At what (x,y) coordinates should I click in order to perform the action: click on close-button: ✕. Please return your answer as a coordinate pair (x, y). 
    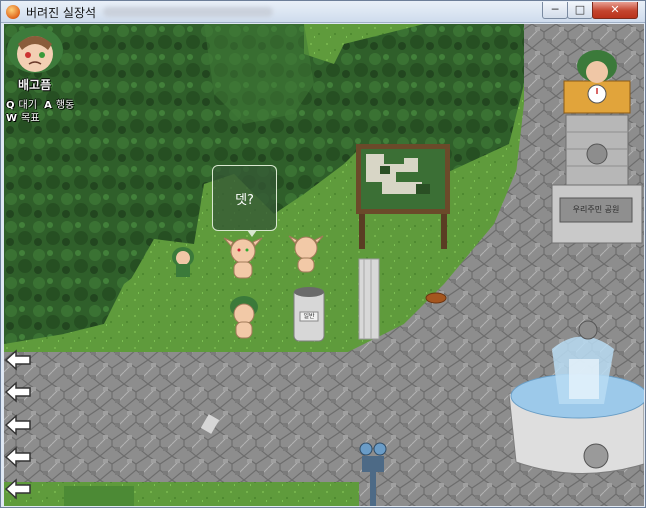
    Looking at the image, I should click on (615, 10).